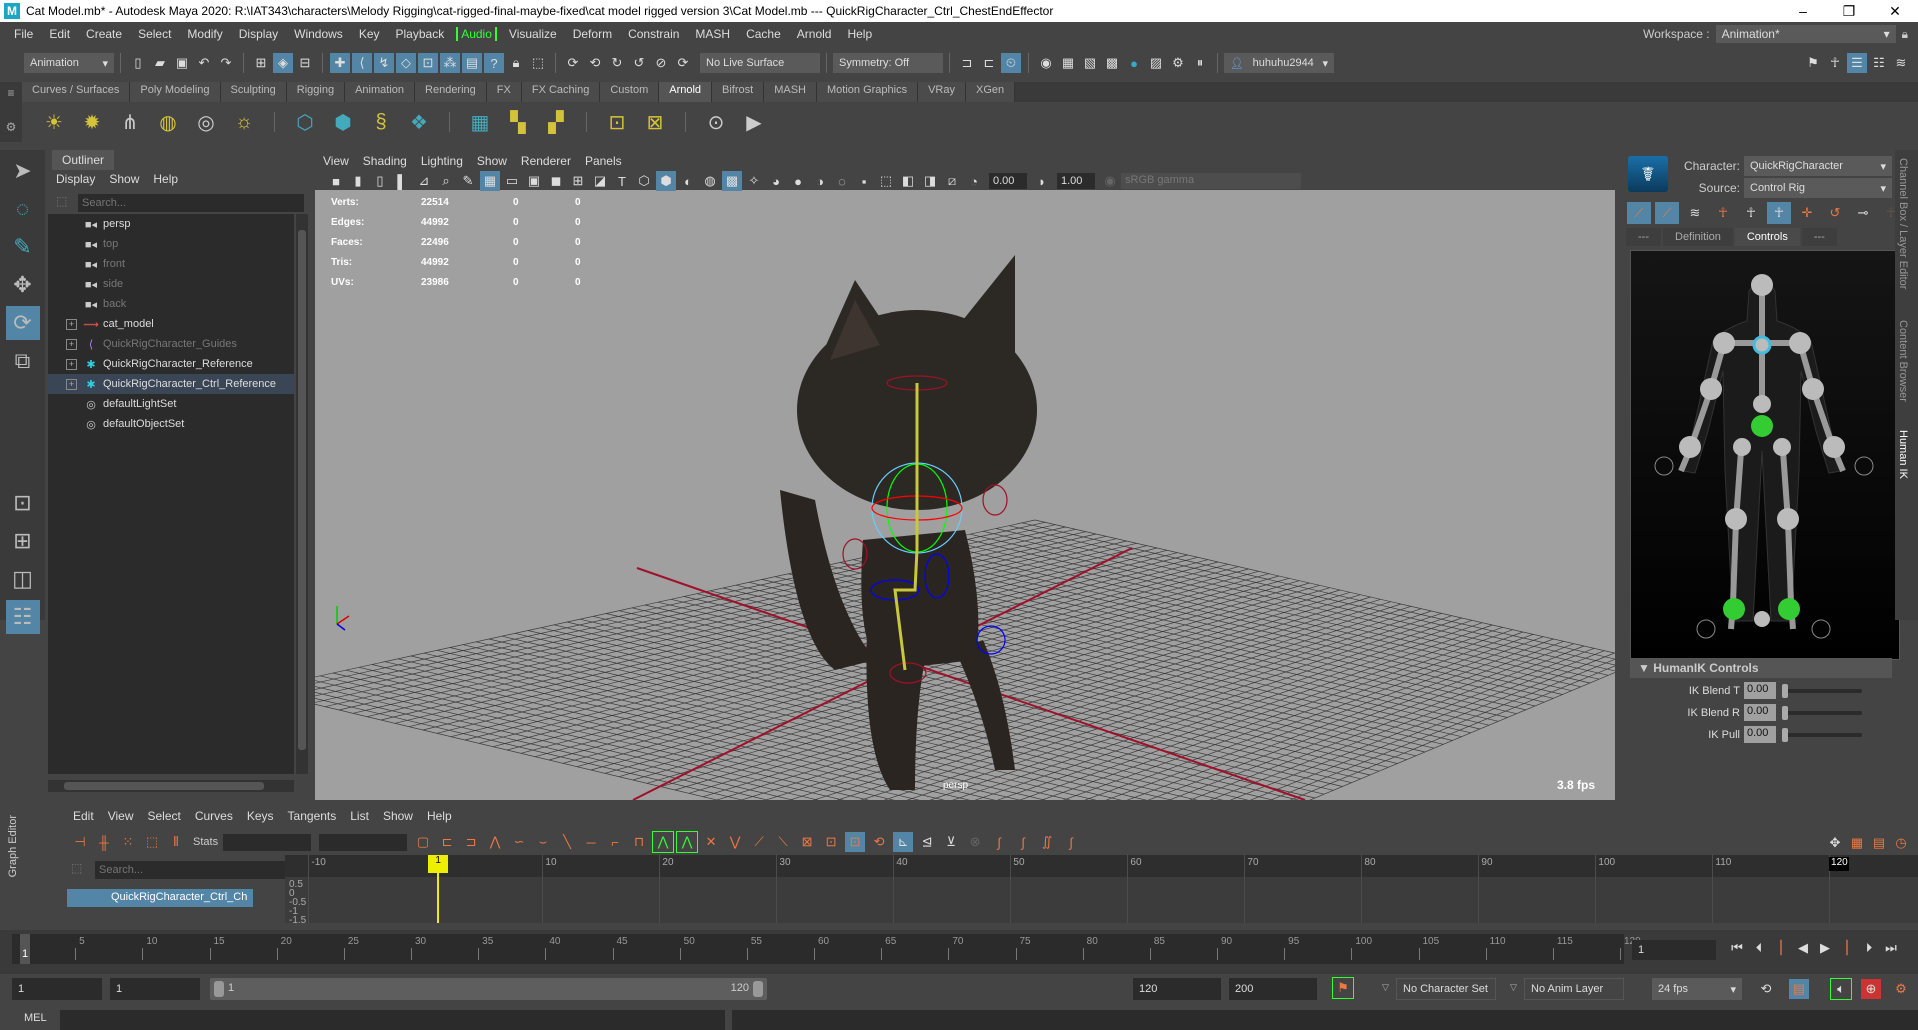 This screenshot has width=1918, height=1030. What do you see at coordinates (831, 842) in the screenshot?
I see `buffer-curve-icon: ⊡` at bounding box center [831, 842].